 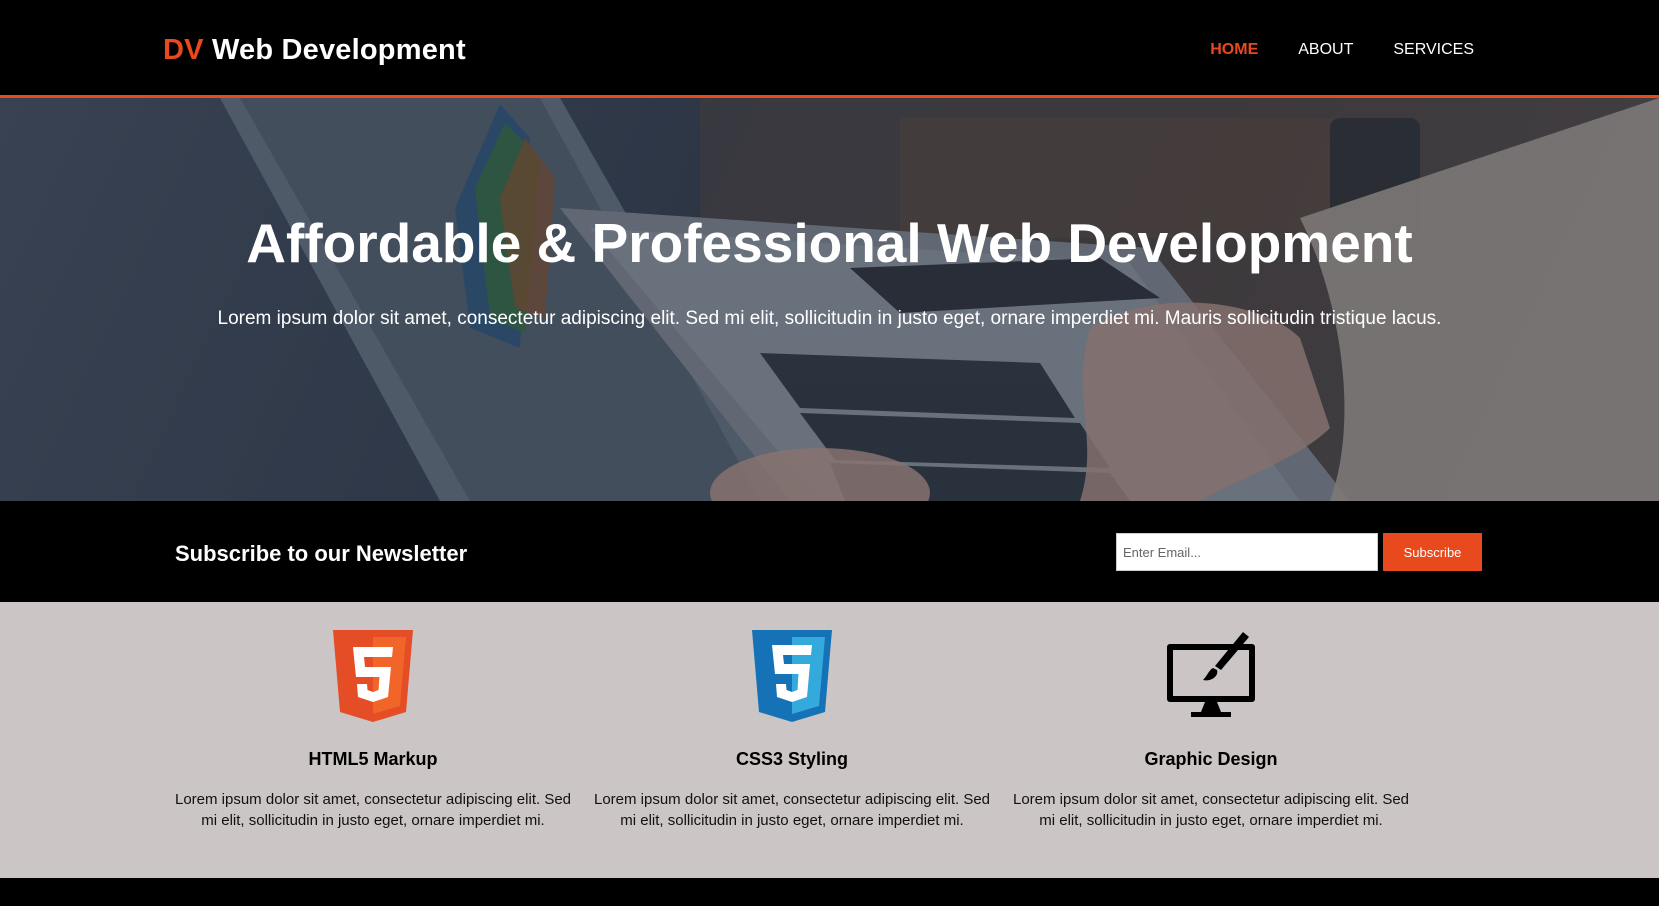 What do you see at coordinates (321, 553) in the screenshot?
I see `newsletter-title: Subscribe to our Newsletter` at bounding box center [321, 553].